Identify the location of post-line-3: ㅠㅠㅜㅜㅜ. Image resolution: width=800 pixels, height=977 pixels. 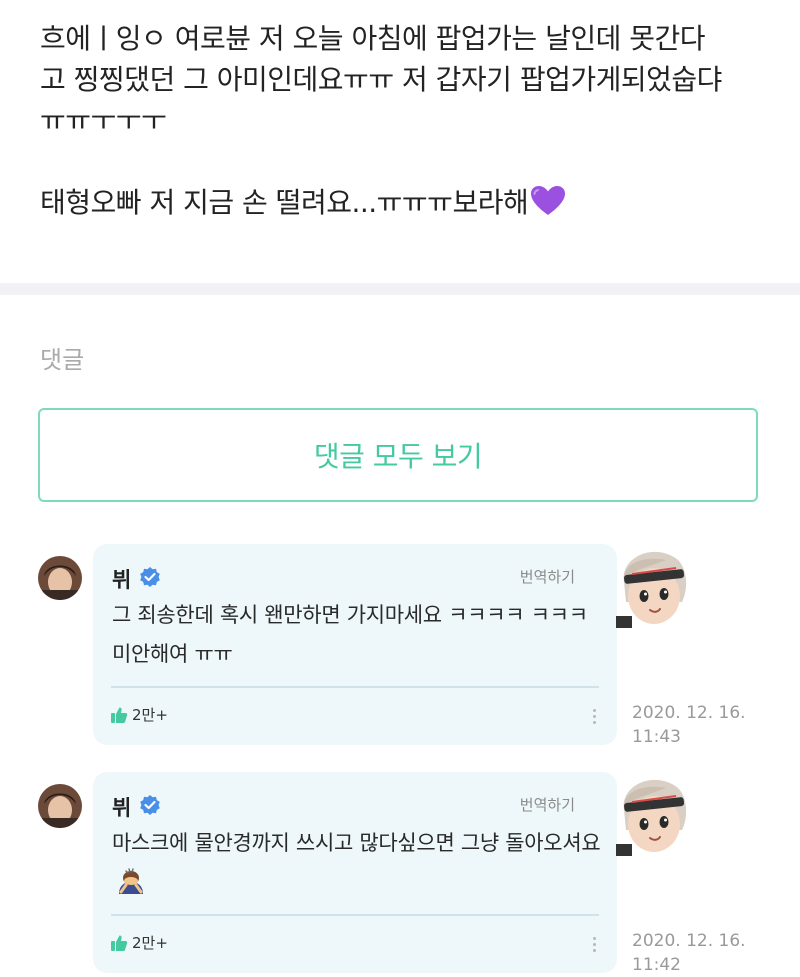
(103, 120).